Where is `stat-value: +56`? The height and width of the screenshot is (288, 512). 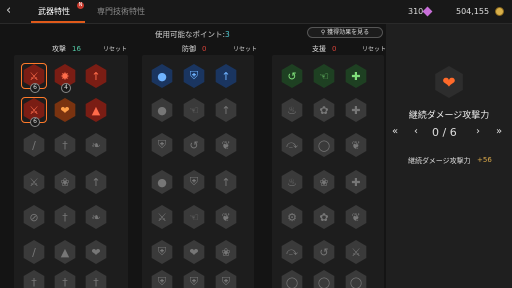 stat-value: +56 is located at coordinates (484, 160).